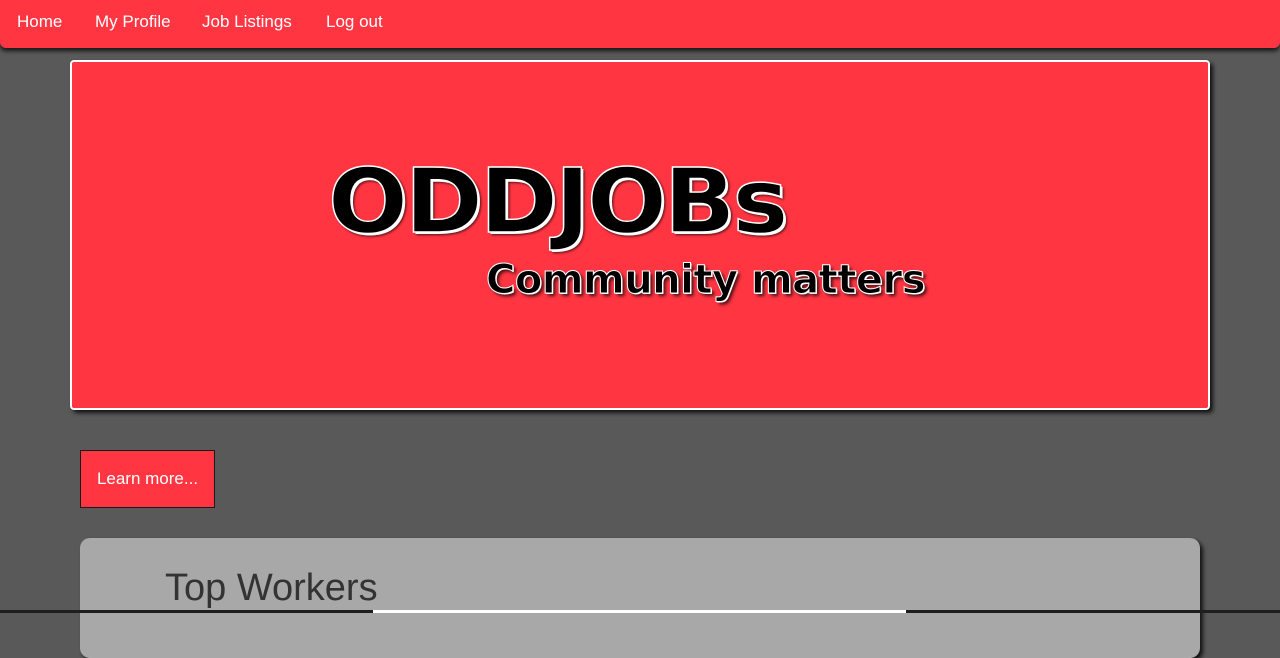 This screenshot has height=658, width=1280. Describe the element at coordinates (247, 22) in the screenshot. I see `nav-link-job-listings: Job Listings` at that location.